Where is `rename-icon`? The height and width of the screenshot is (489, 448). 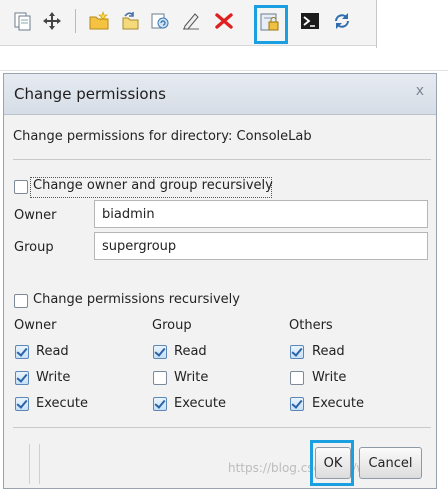
rename-icon is located at coordinates (131, 22).